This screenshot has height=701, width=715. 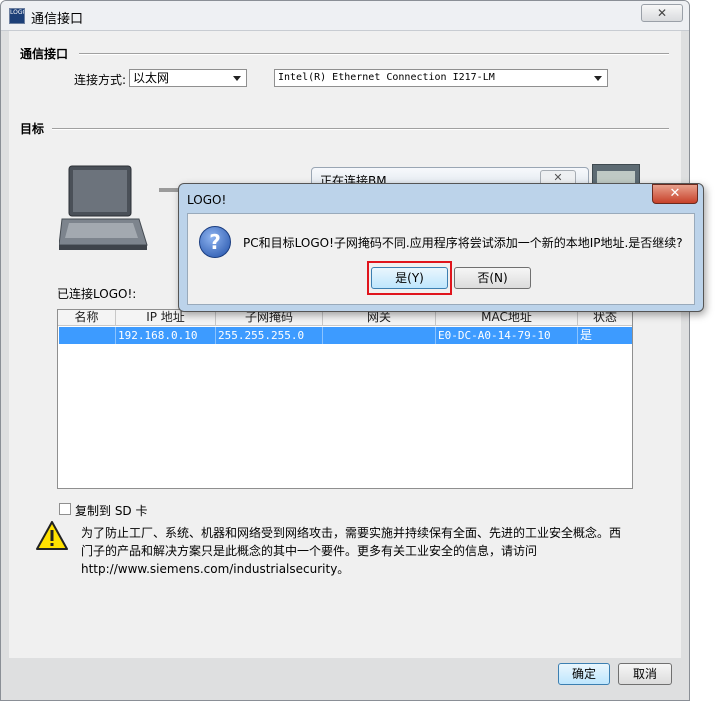 What do you see at coordinates (645, 674) in the screenshot?
I see `cancel-button: 取消` at bounding box center [645, 674].